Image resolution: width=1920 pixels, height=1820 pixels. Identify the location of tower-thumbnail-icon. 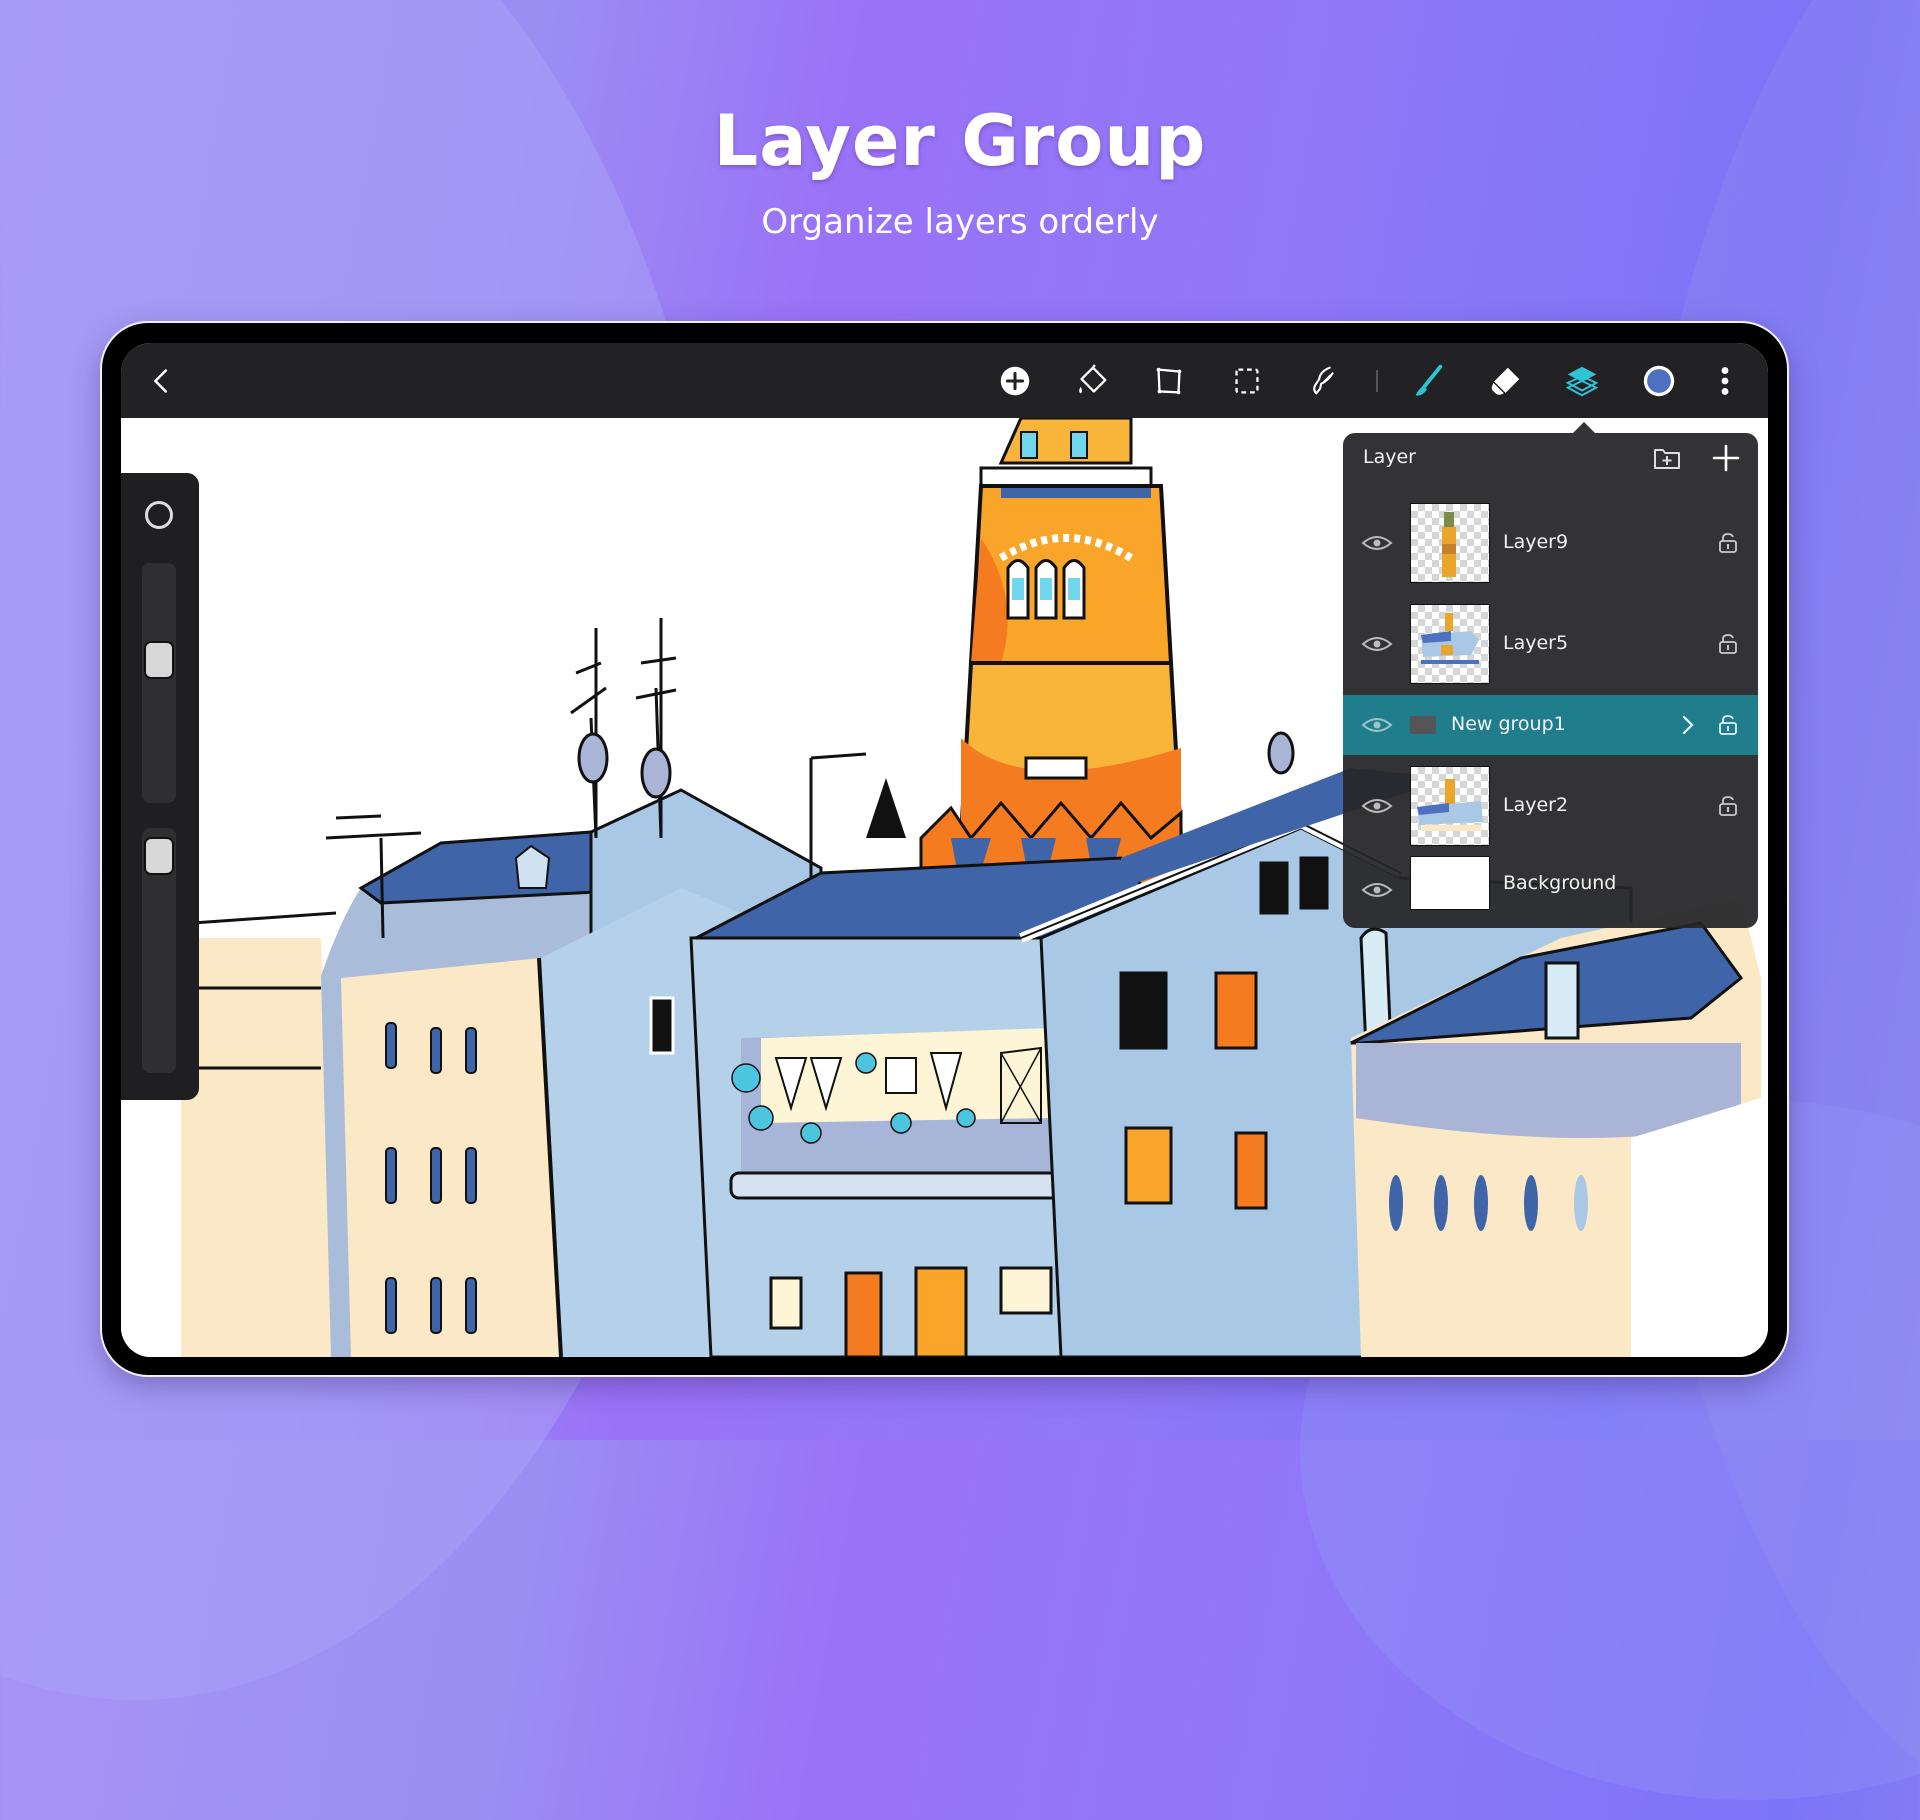
(1449, 544).